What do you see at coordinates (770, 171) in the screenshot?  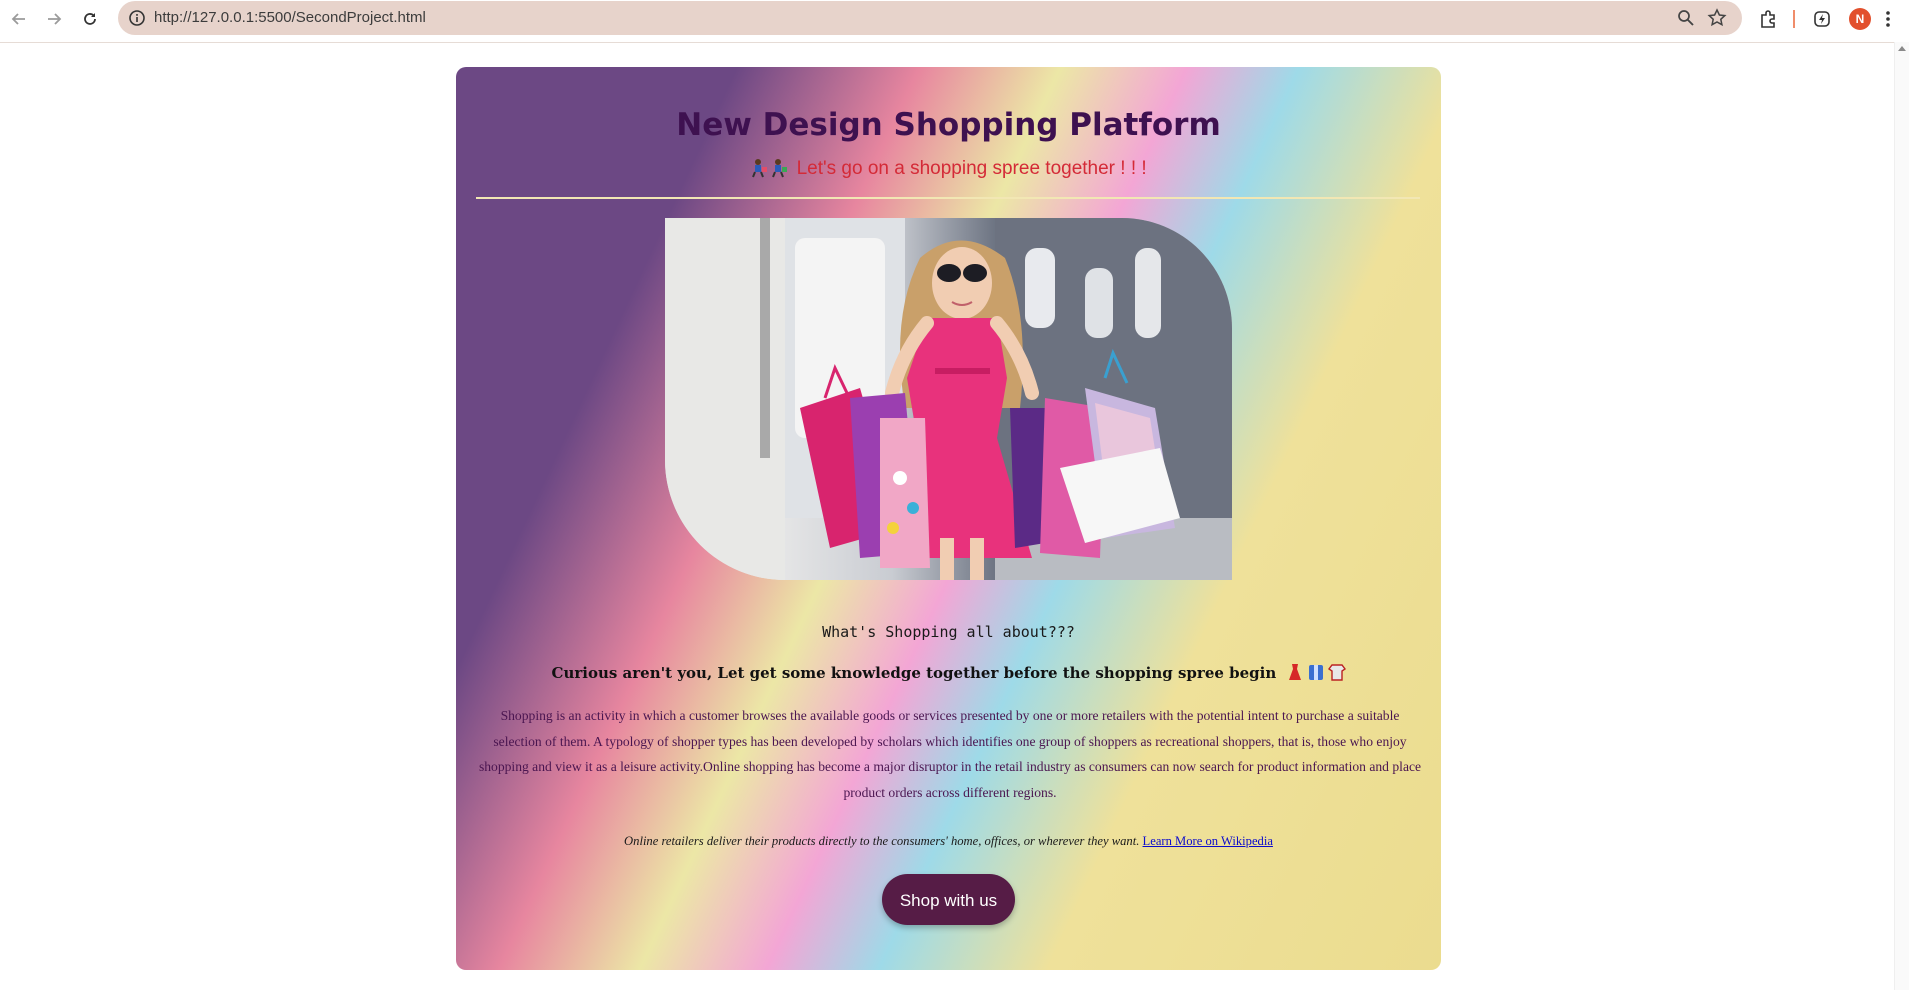 I see `shoppers-emoji-icon` at bounding box center [770, 171].